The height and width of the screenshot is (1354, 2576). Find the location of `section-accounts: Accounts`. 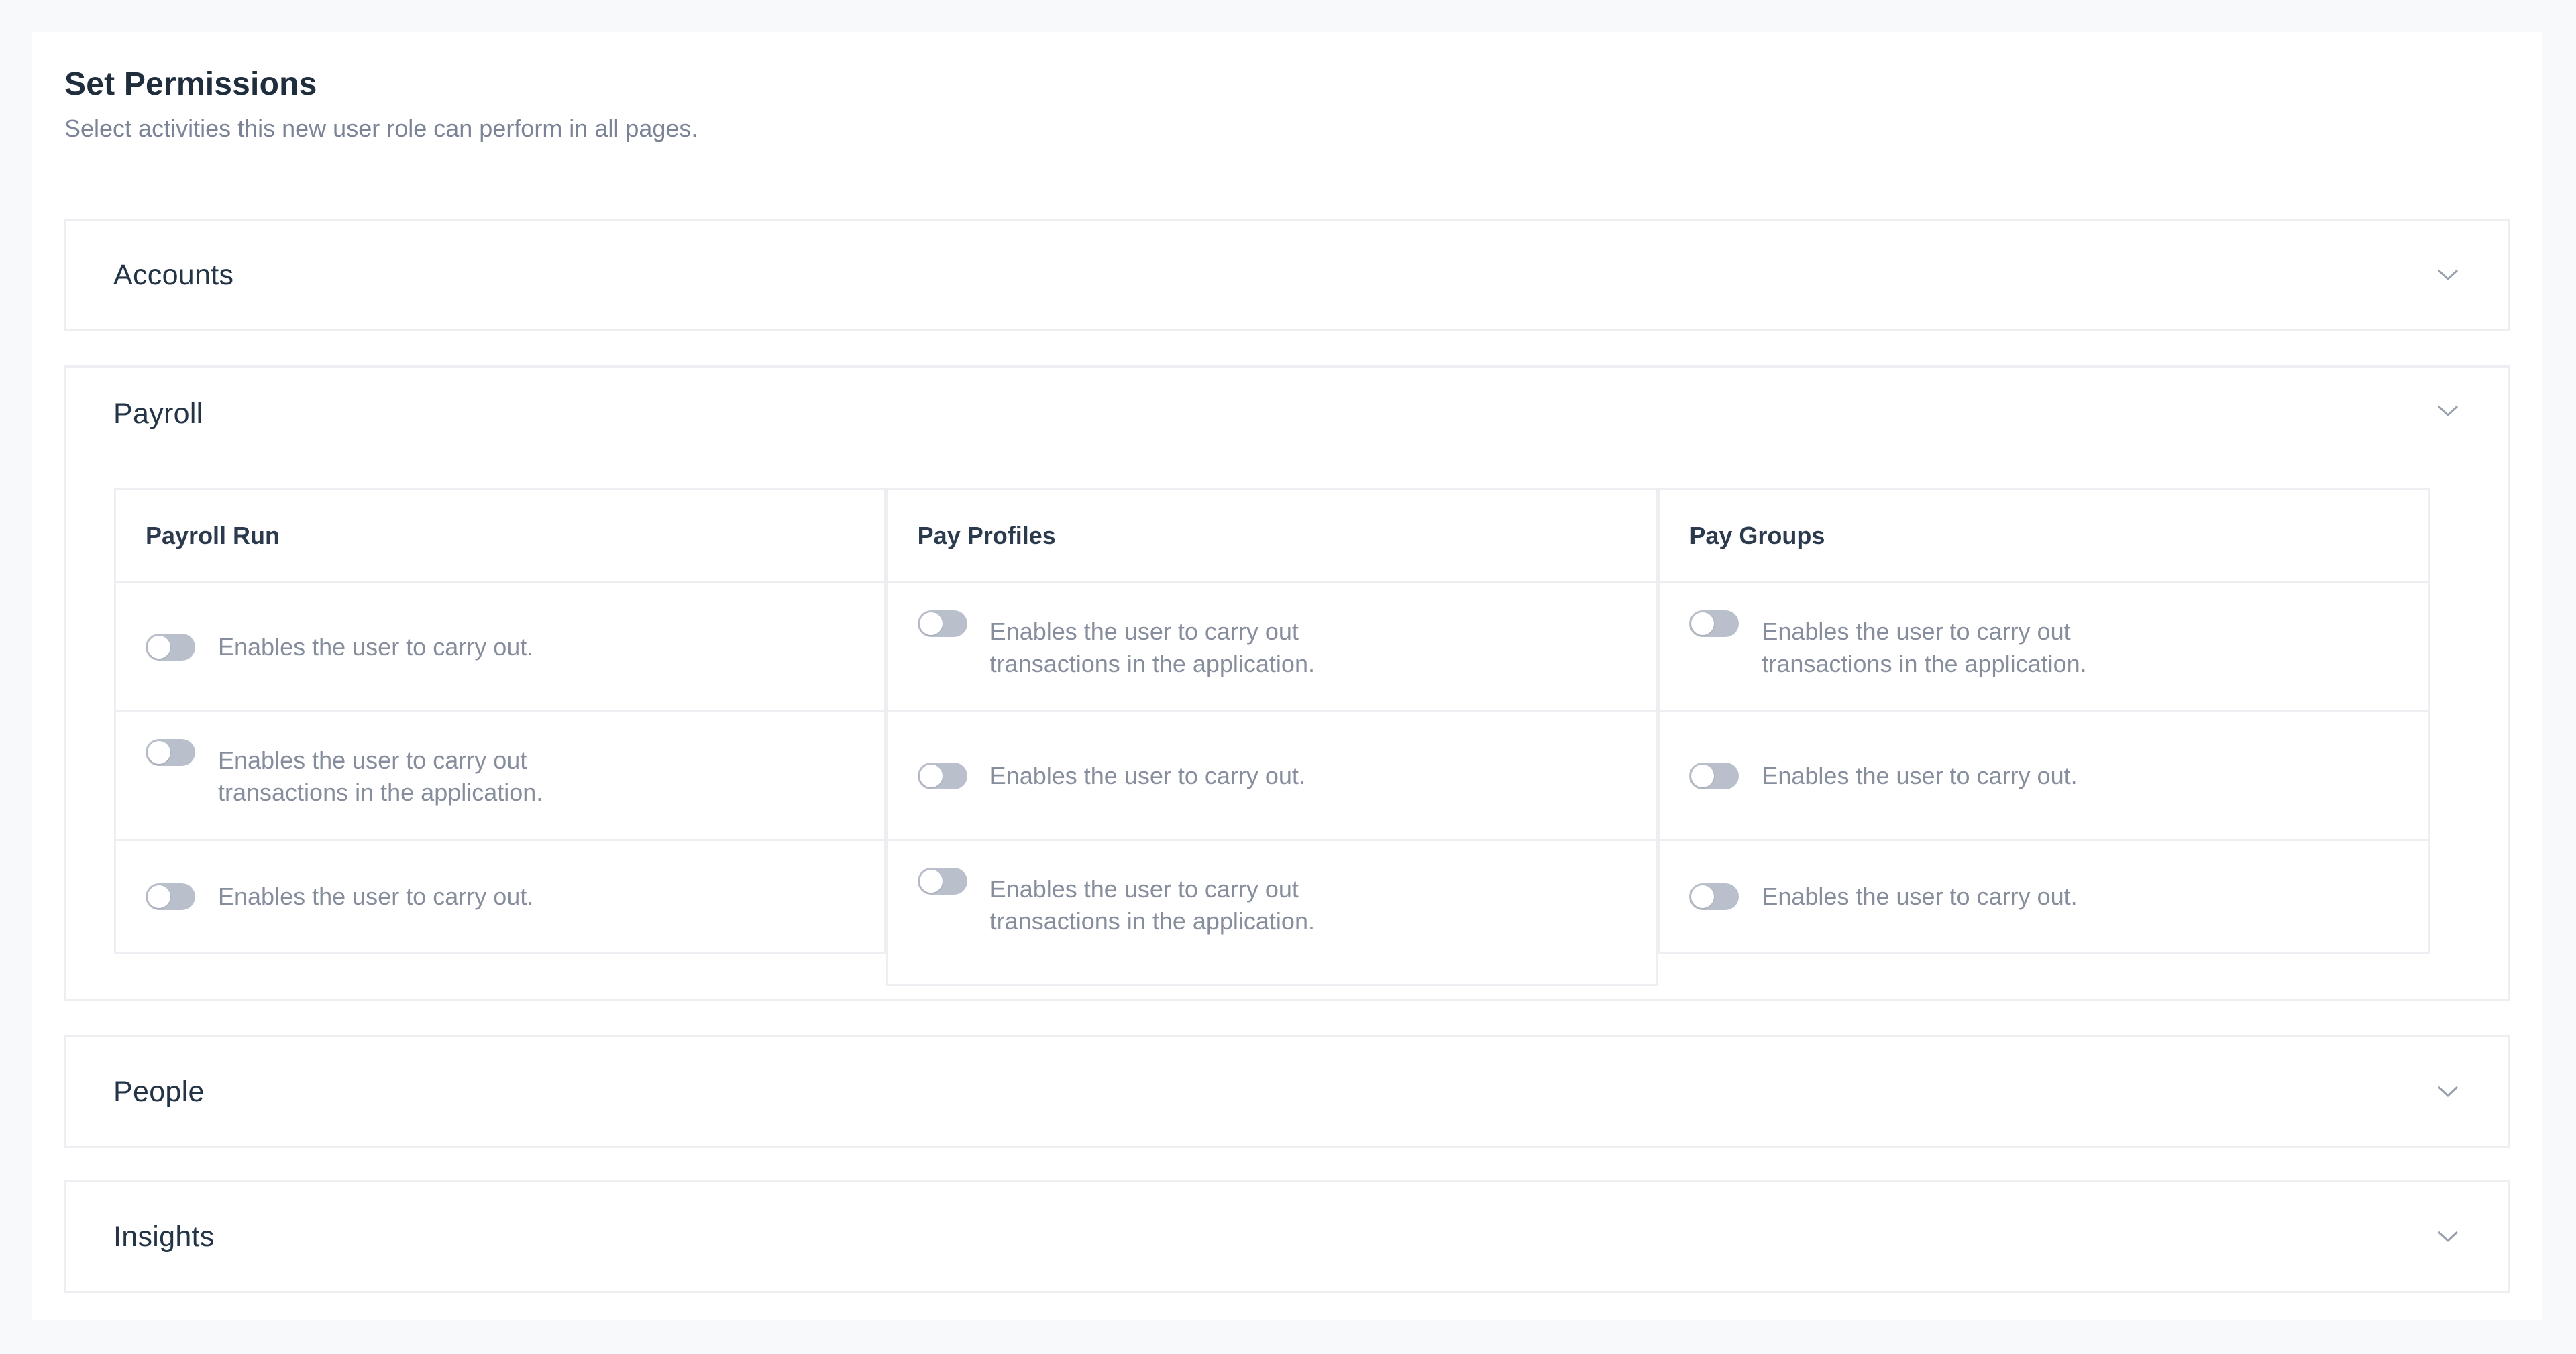

section-accounts: Accounts is located at coordinates (1287, 275).